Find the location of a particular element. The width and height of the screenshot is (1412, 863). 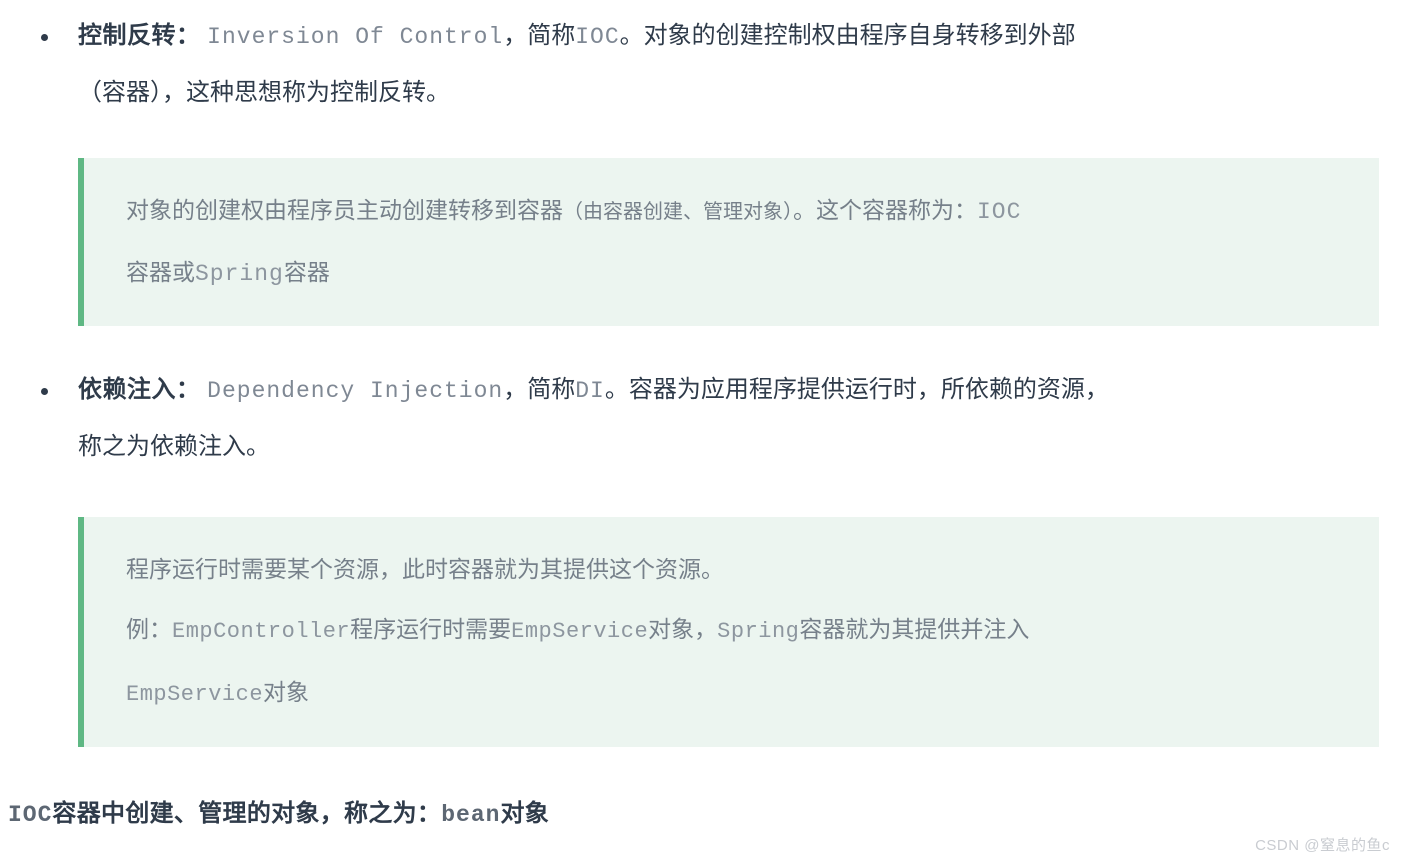

quote-text-d: 容器 is located at coordinates (306, 272).